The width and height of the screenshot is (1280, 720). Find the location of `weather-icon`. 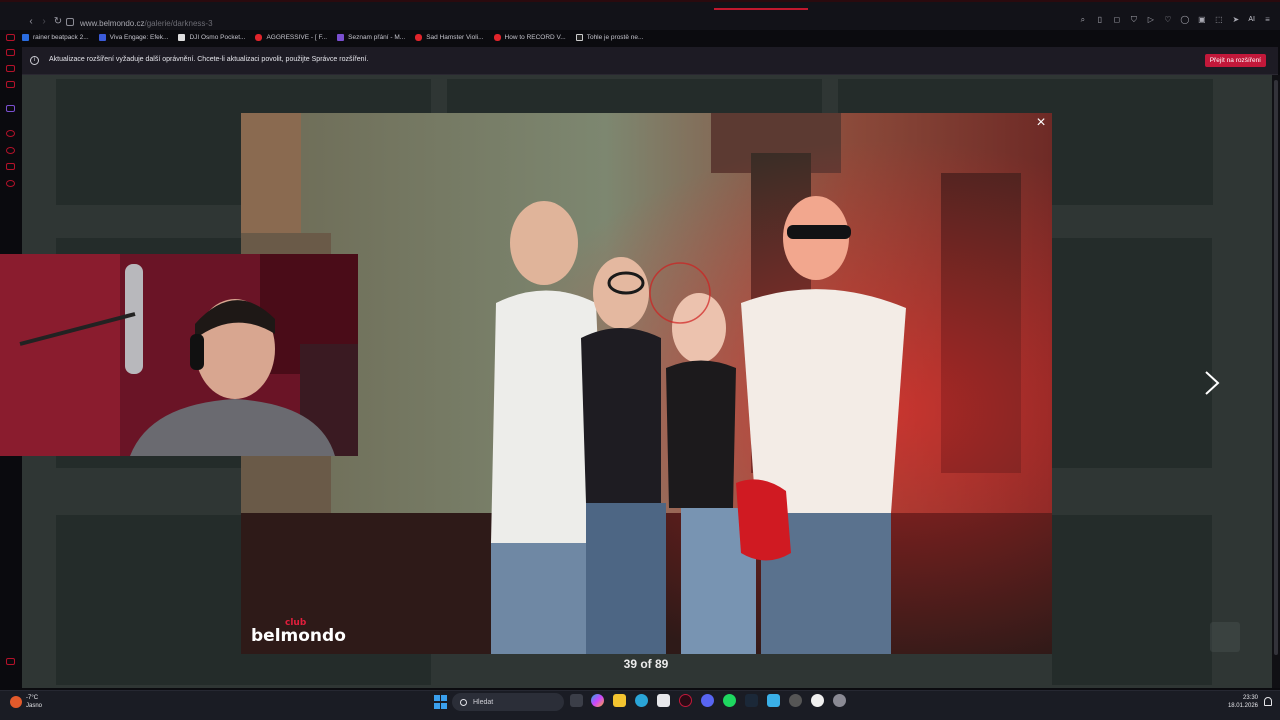

weather-icon is located at coordinates (16, 702).